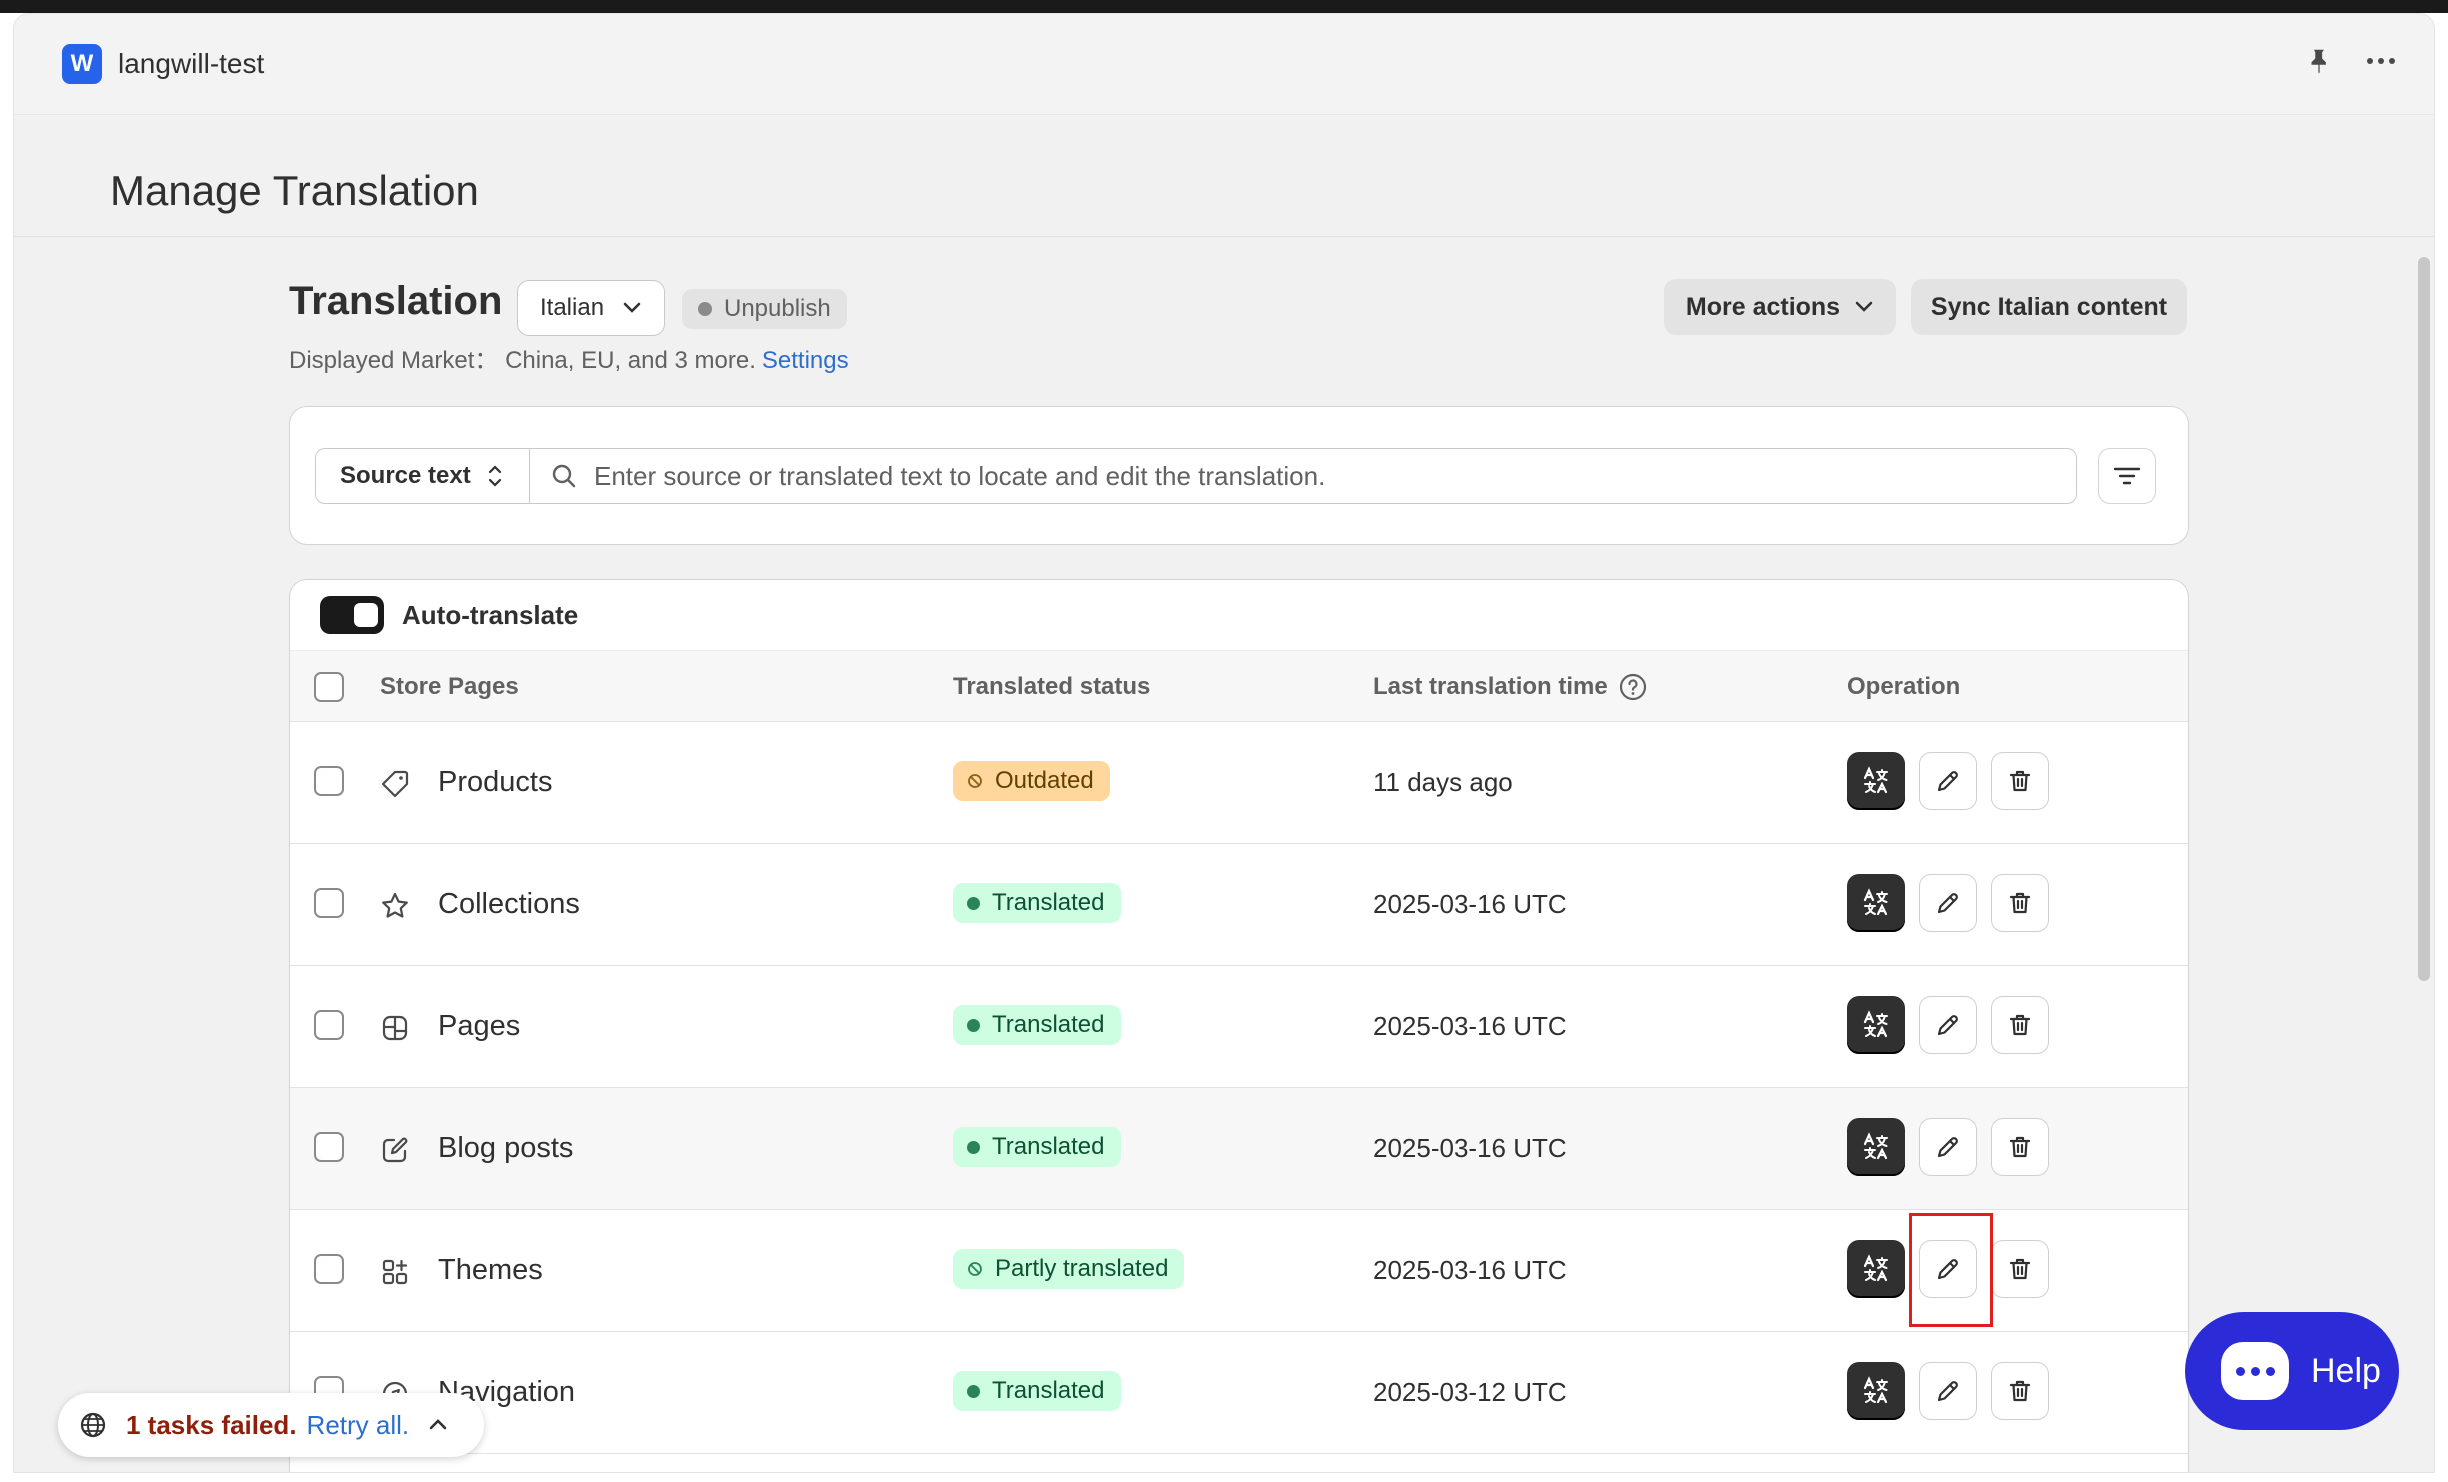 The image size is (2448, 1482). Describe the element at coordinates (1239, 615) in the screenshot. I see `auto-translate-row: Auto-translate` at that location.